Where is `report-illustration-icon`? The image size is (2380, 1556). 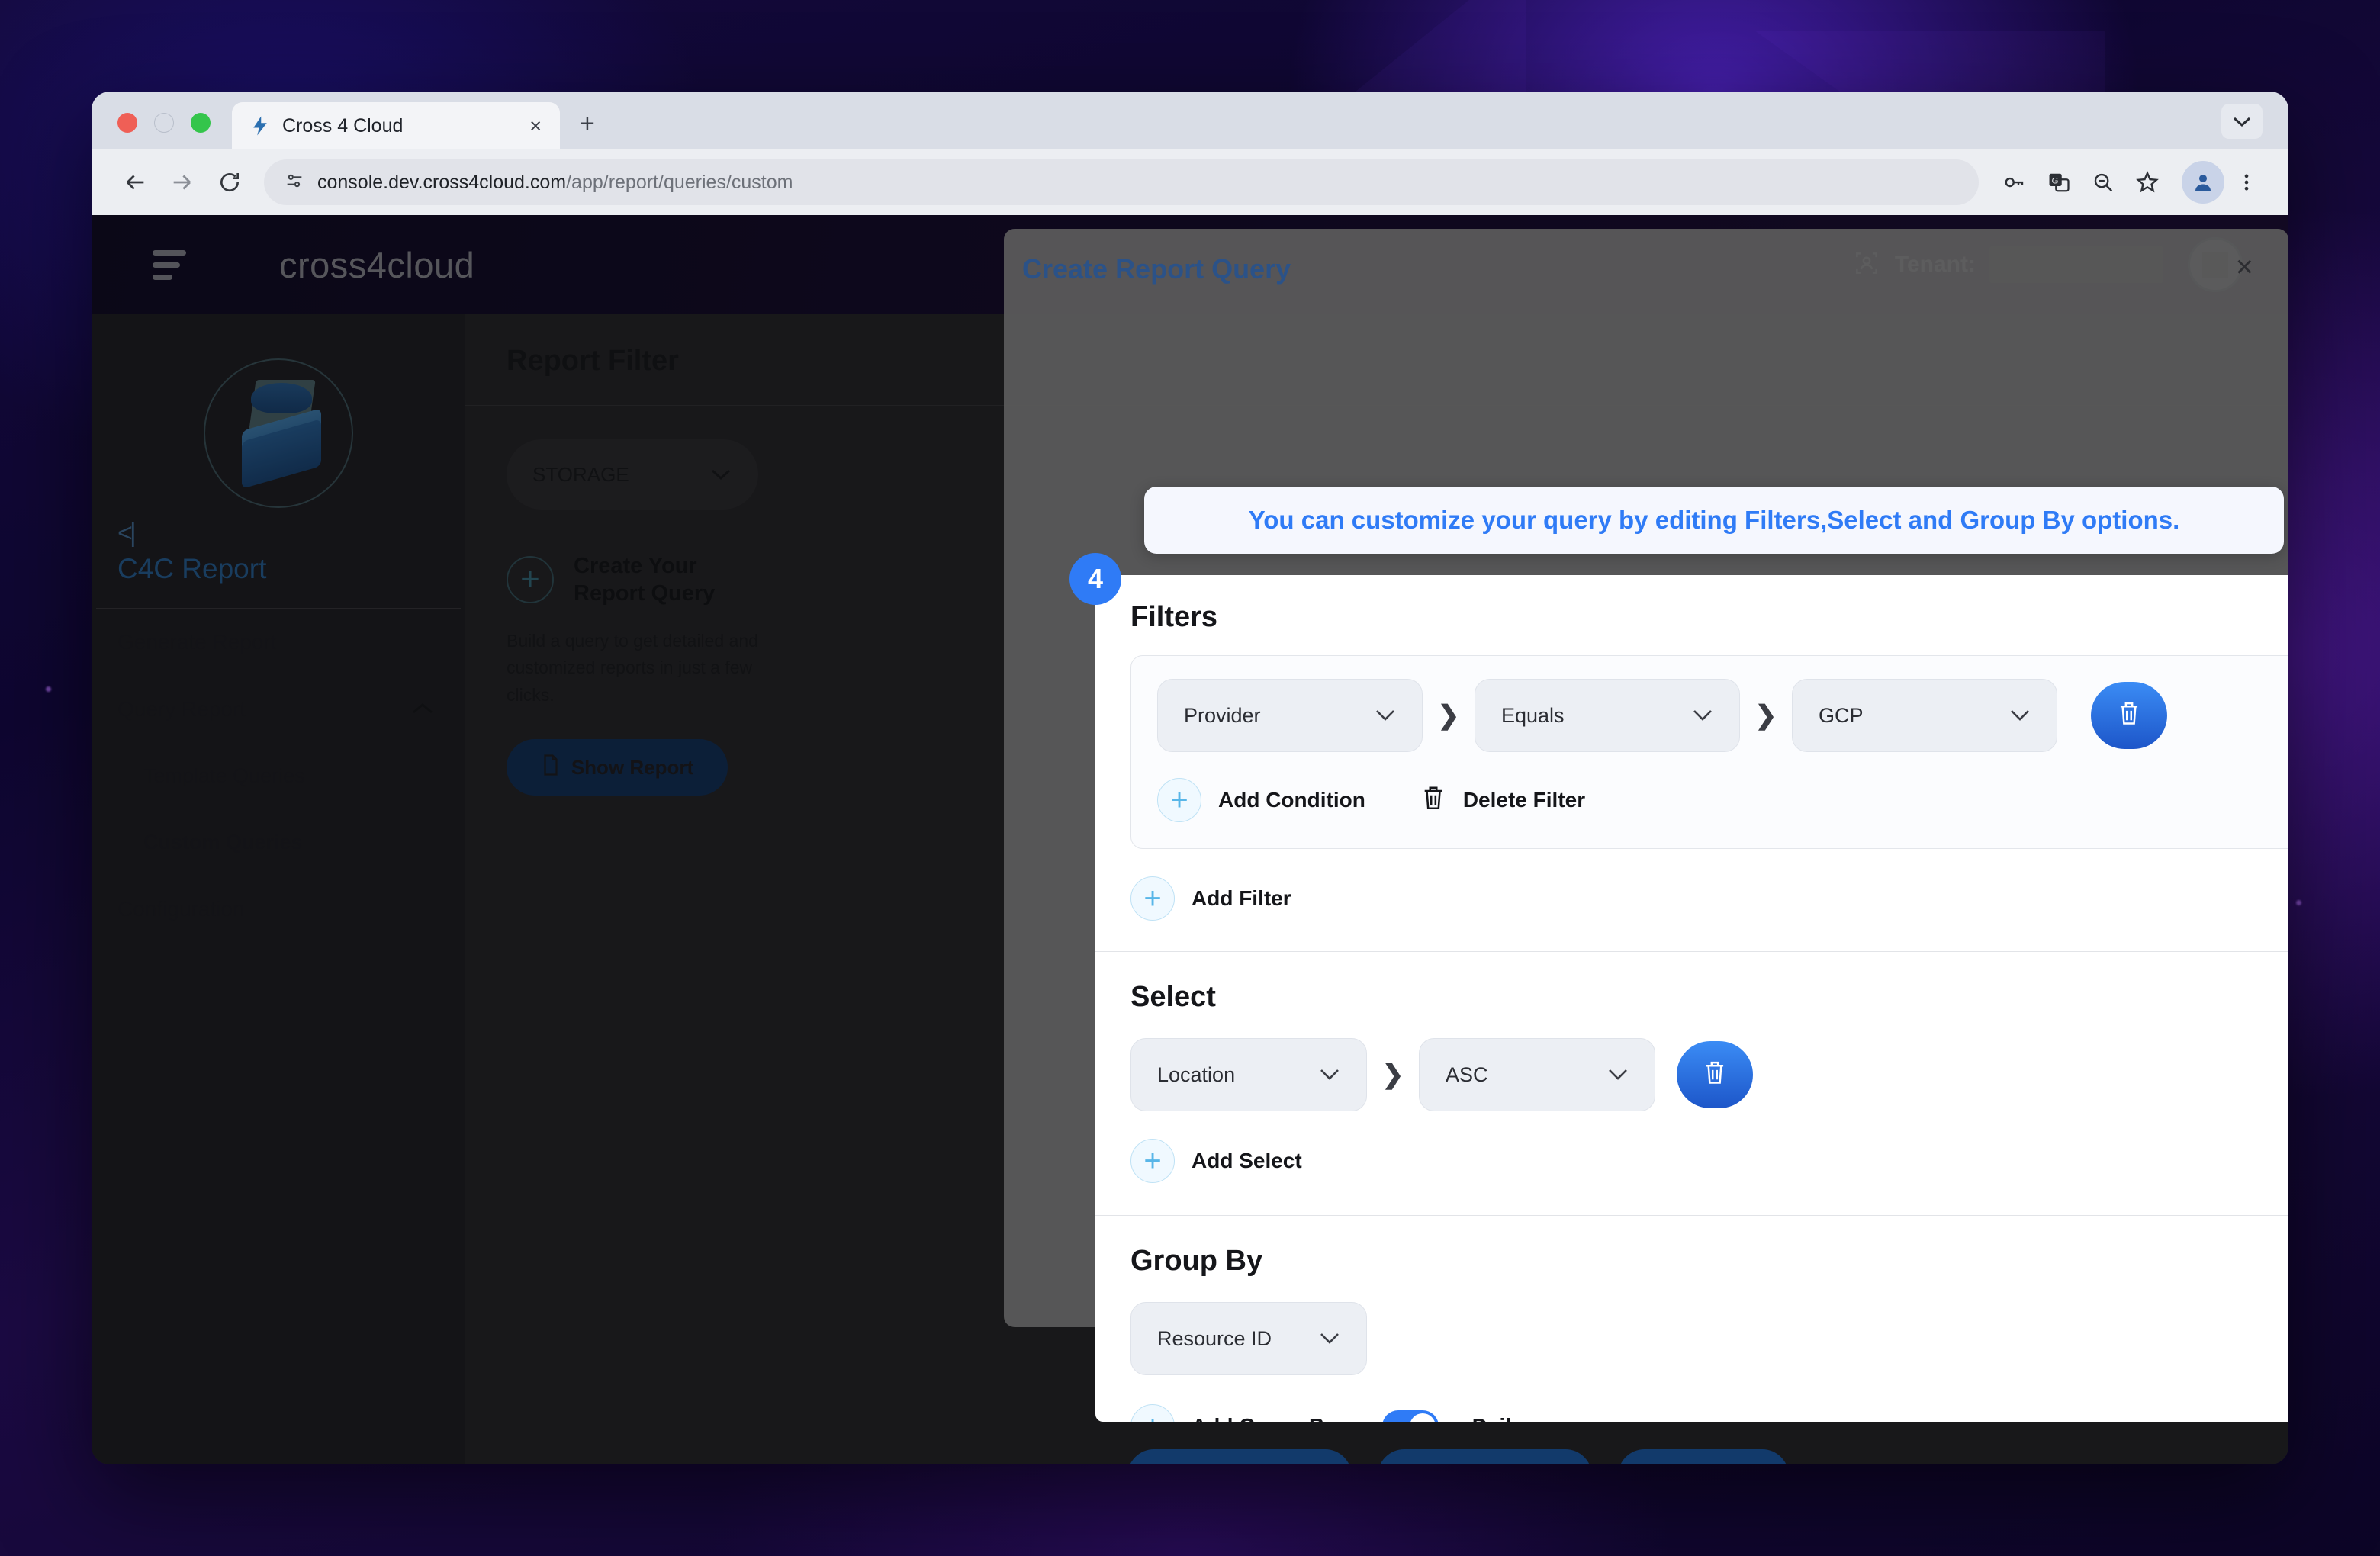
report-illustration-icon is located at coordinates (278, 433).